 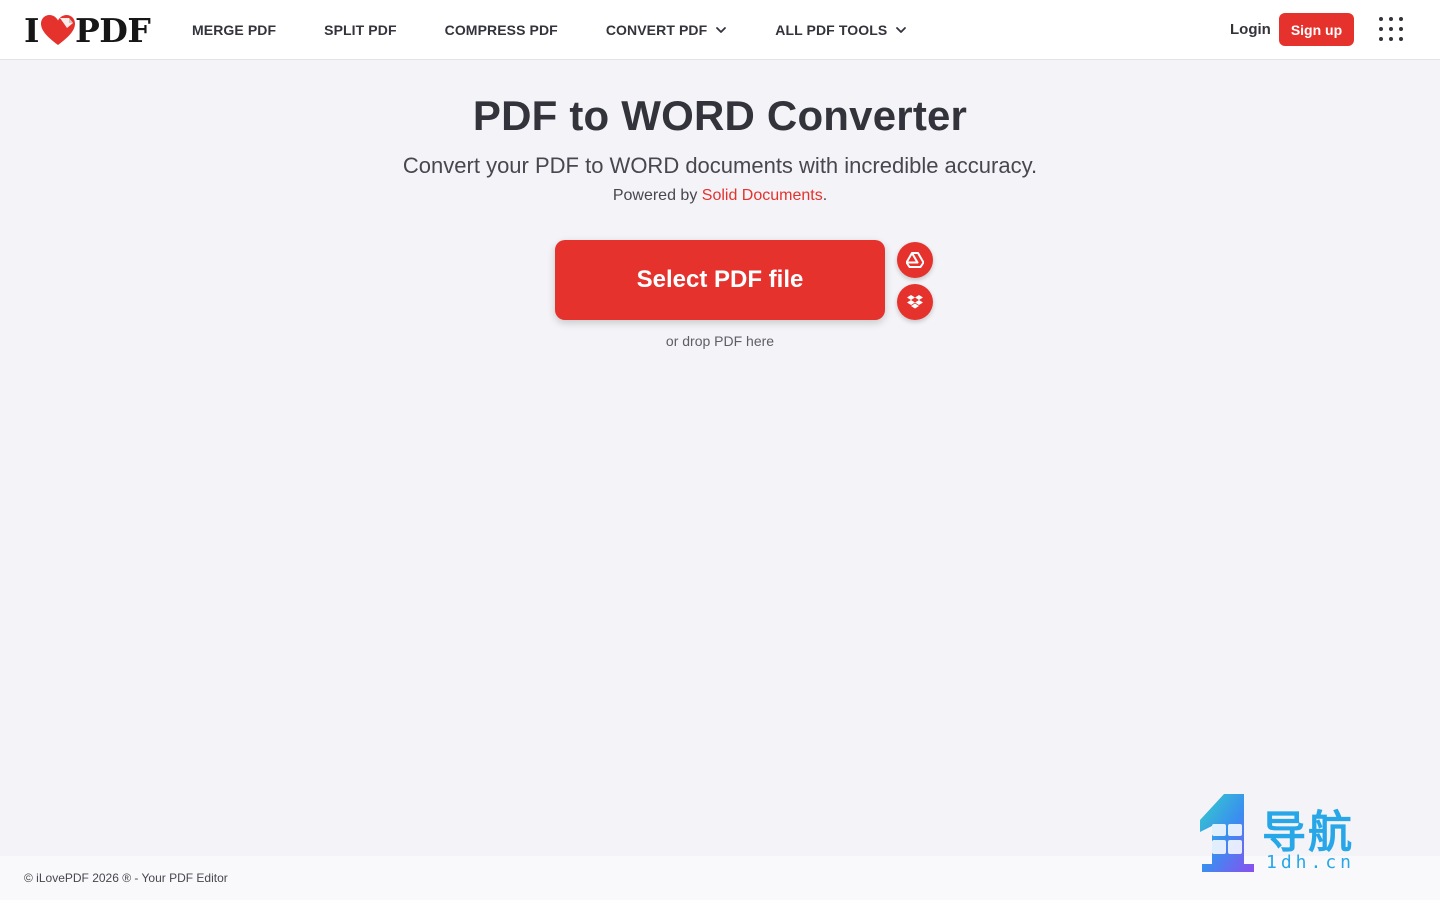 I want to click on nav-all-pdf-tools: ALL PDF TOOLS, so click(x=841, y=30).